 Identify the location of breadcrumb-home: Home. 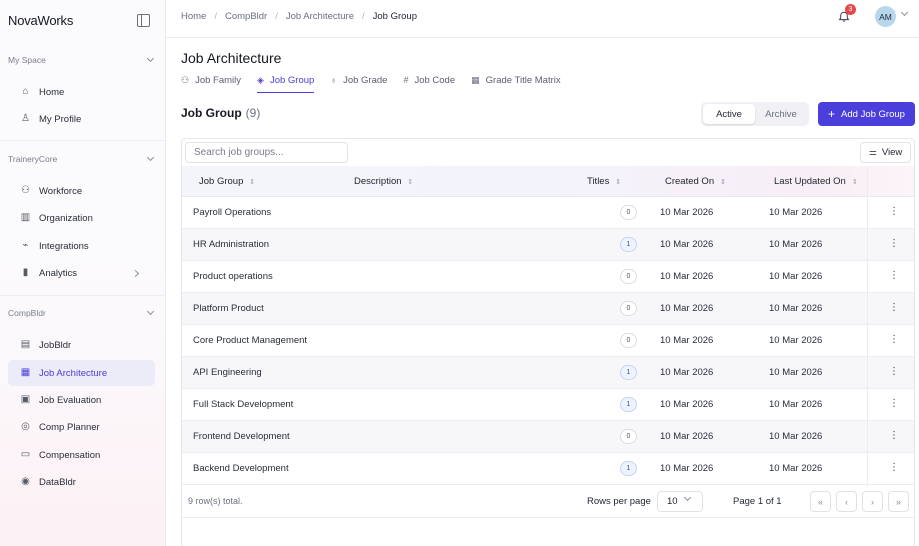
(193, 16).